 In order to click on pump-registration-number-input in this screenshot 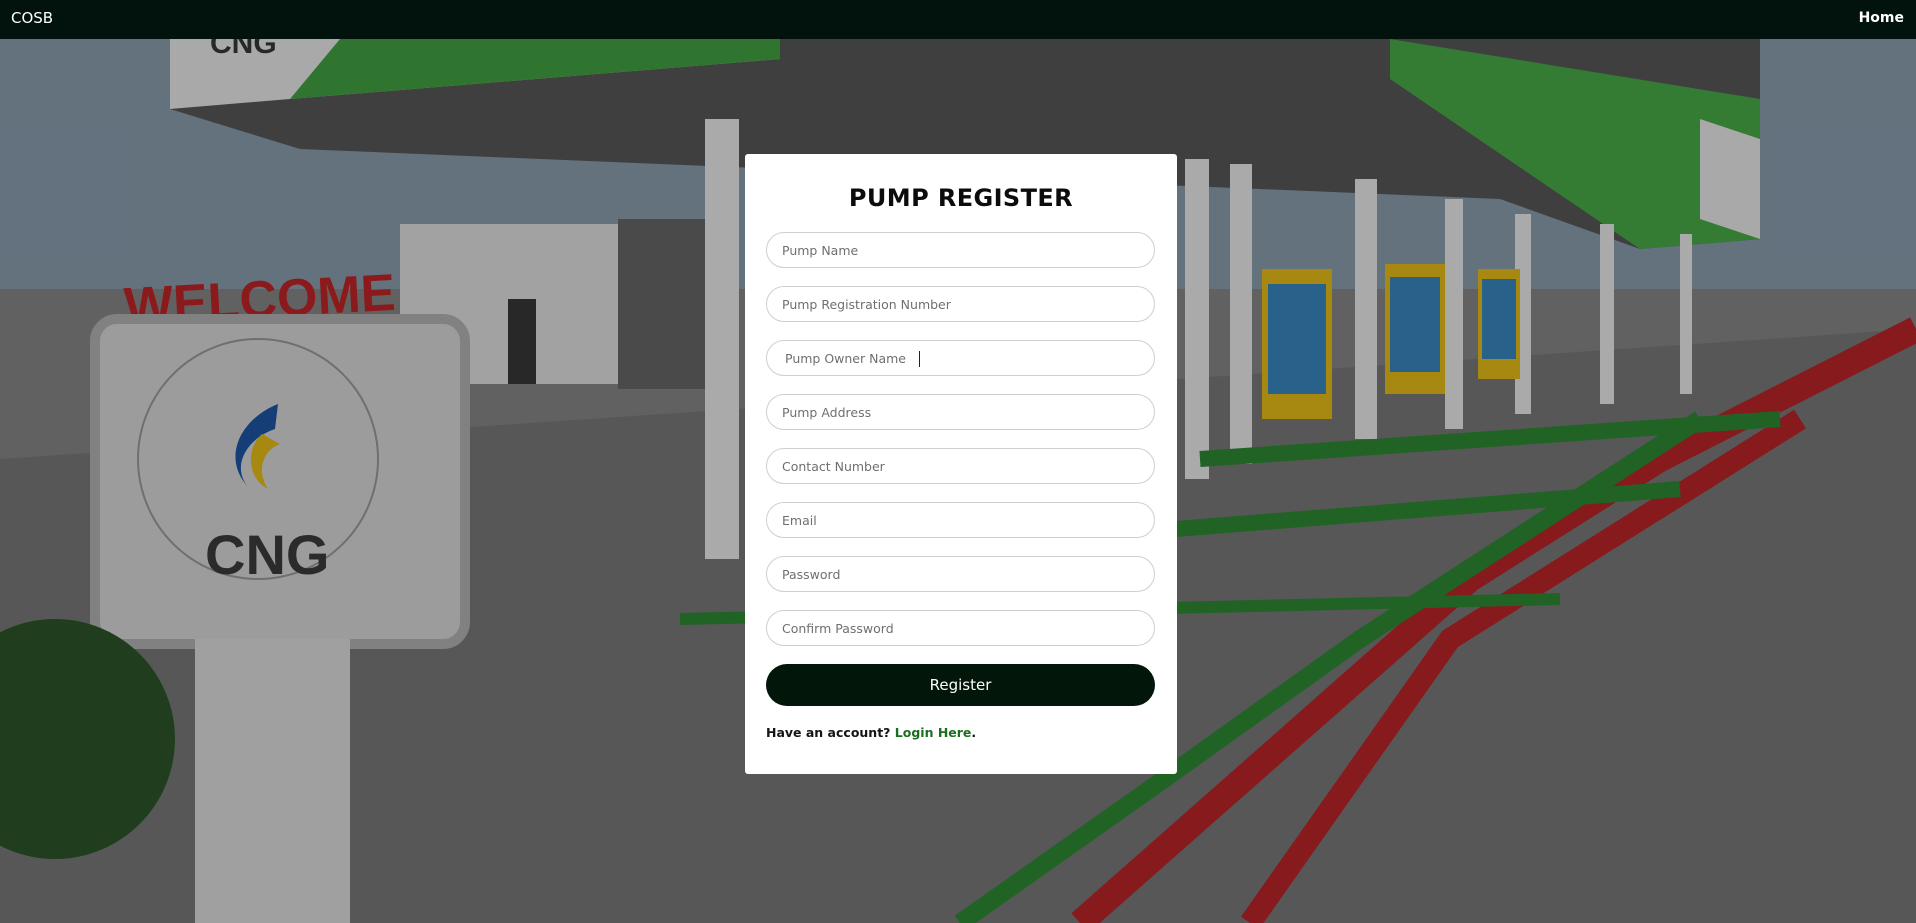, I will do `click(960, 304)`.